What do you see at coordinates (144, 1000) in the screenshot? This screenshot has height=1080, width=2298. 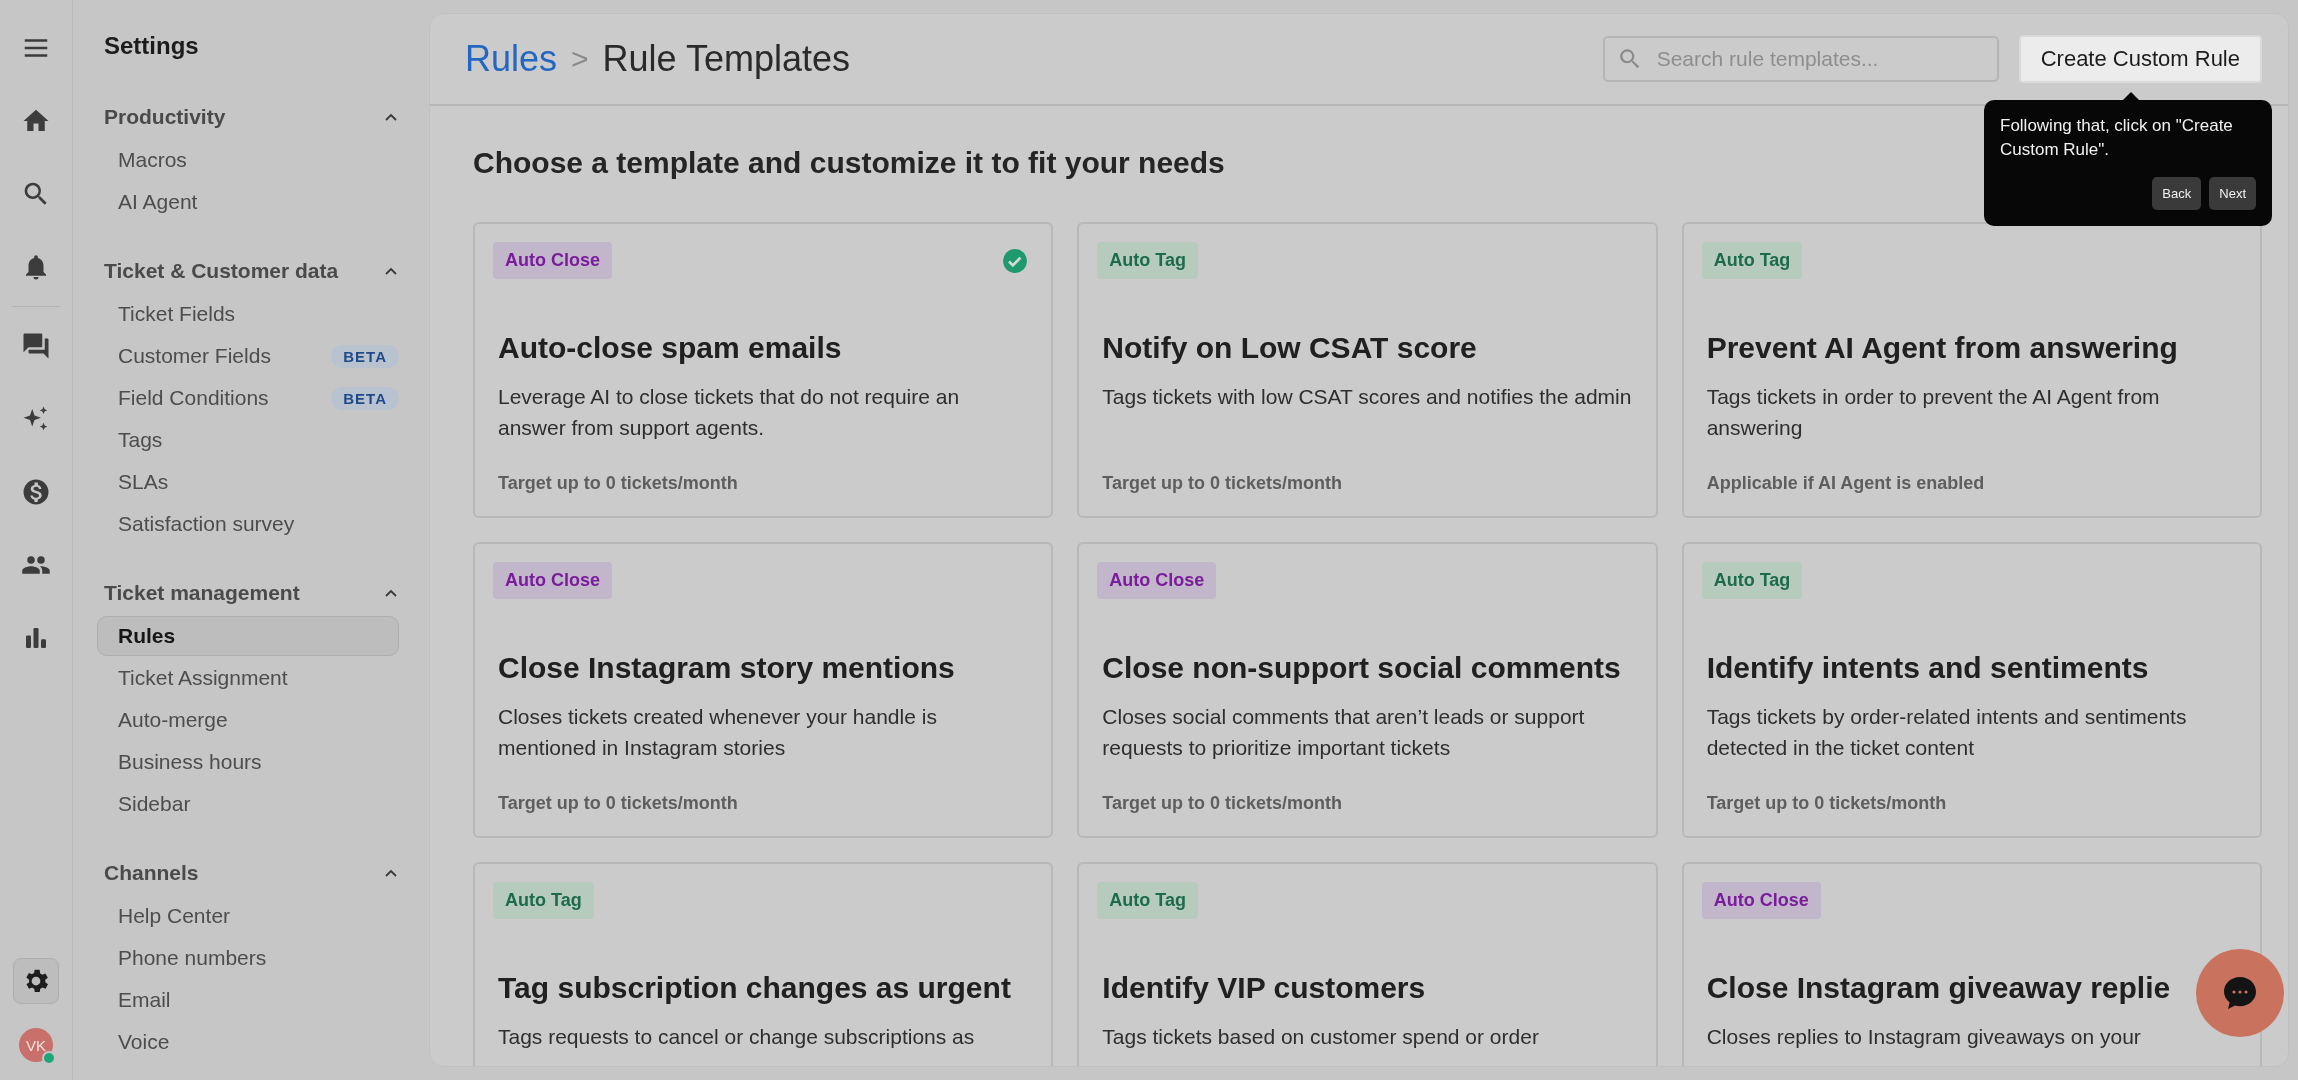 I see `sidebar-item: Email` at bounding box center [144, 1000].